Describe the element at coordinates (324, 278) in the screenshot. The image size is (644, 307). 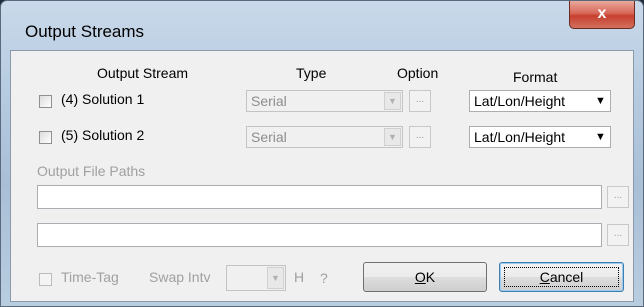
I see `help-icon: ?` at that location.